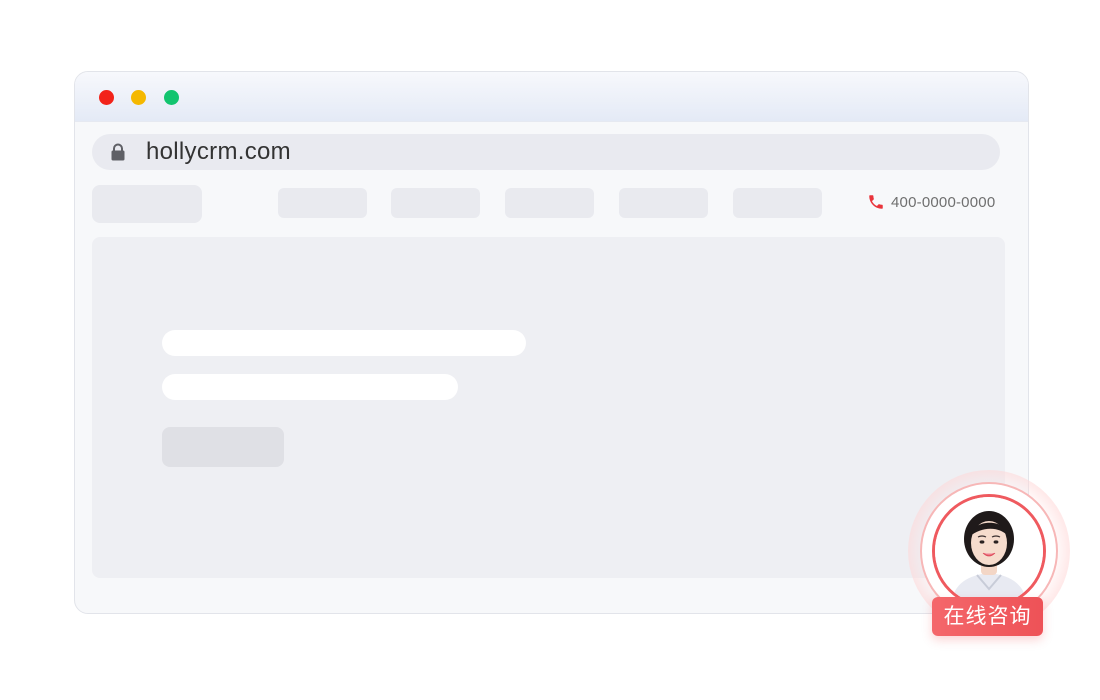  I want to click on logo-placeholder, so click(147, 204).